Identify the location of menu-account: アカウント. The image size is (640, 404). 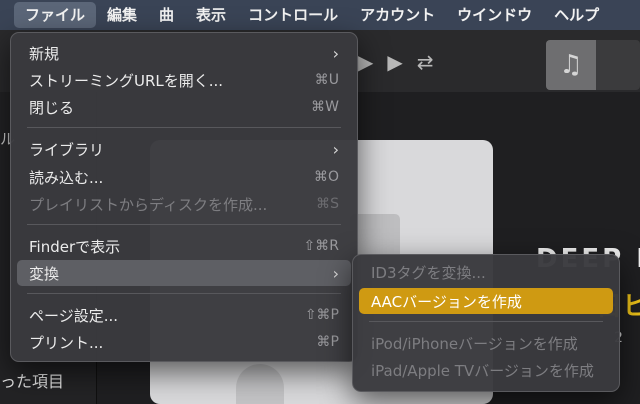
(397, 15).